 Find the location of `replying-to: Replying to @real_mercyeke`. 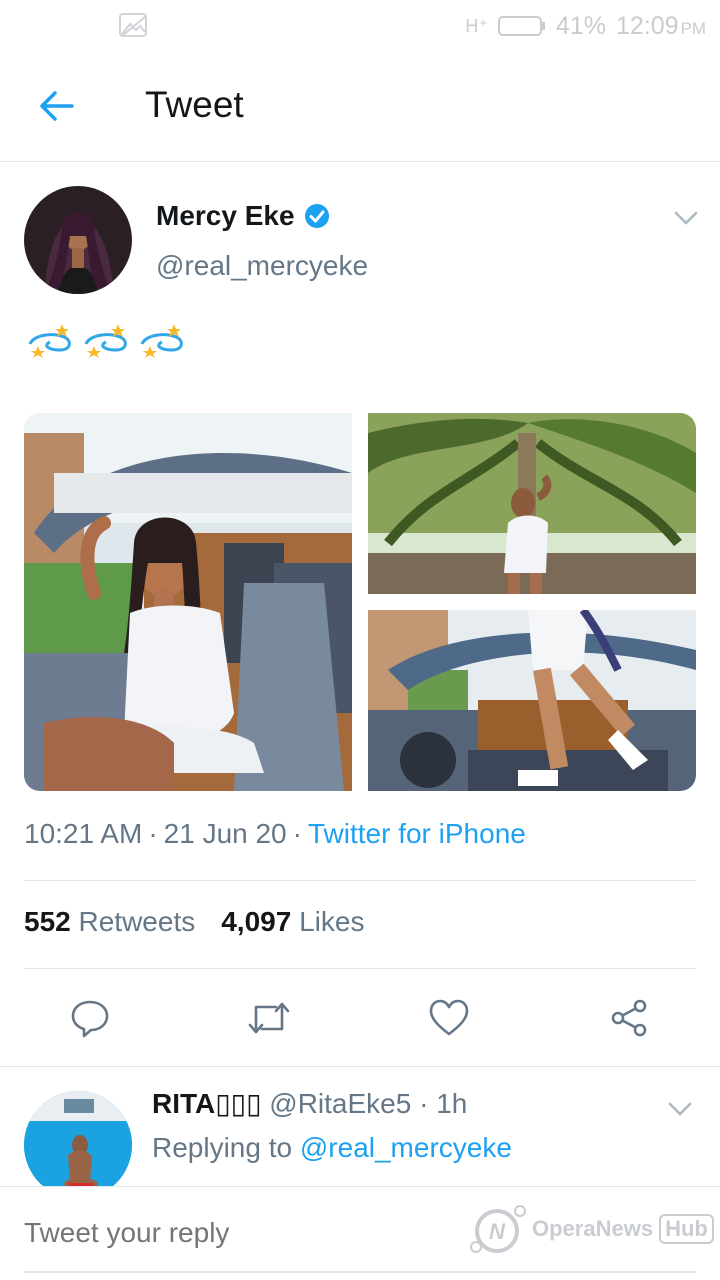

replying-to: Replying to @real_mercyeke is located at coordinates (332, 1147).